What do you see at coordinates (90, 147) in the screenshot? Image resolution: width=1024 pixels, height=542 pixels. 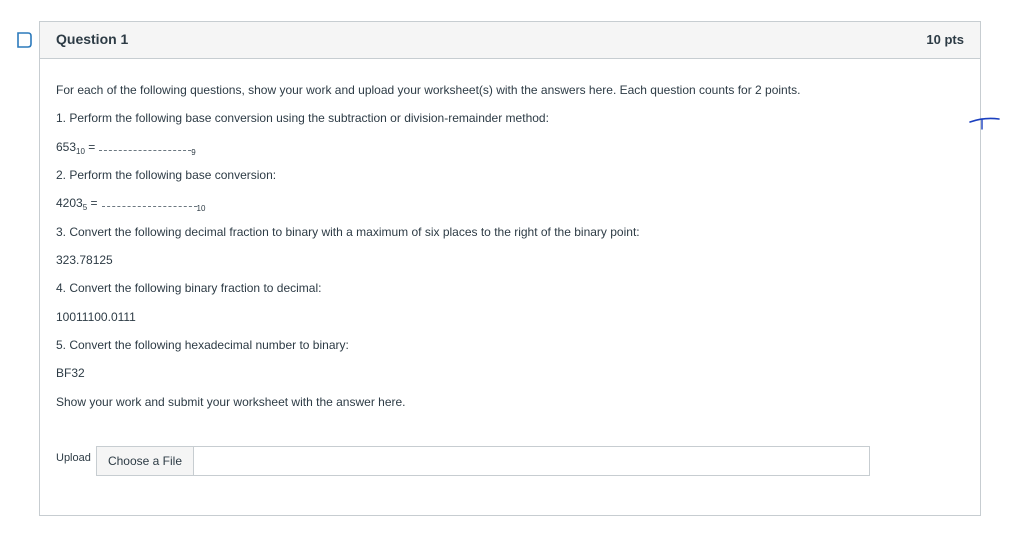 I see `item-1-equals: =` at bounding box center [90, 147].